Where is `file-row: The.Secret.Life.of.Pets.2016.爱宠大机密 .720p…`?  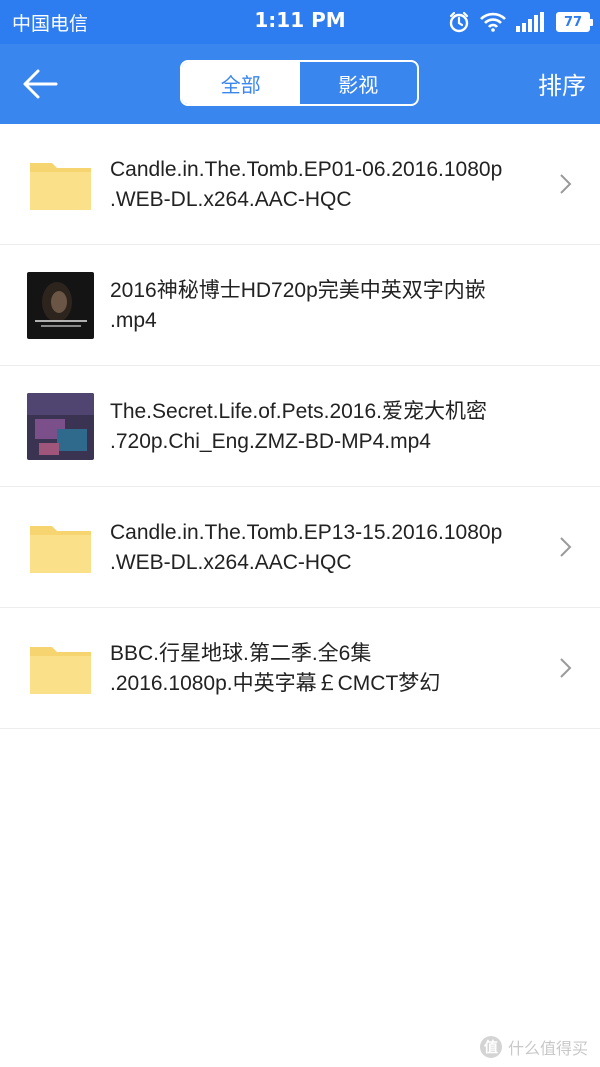
file-row: The.Secret.Life.of.Pets.2016.爱宠大机密 .720p… is located at coordinates (300, 426).